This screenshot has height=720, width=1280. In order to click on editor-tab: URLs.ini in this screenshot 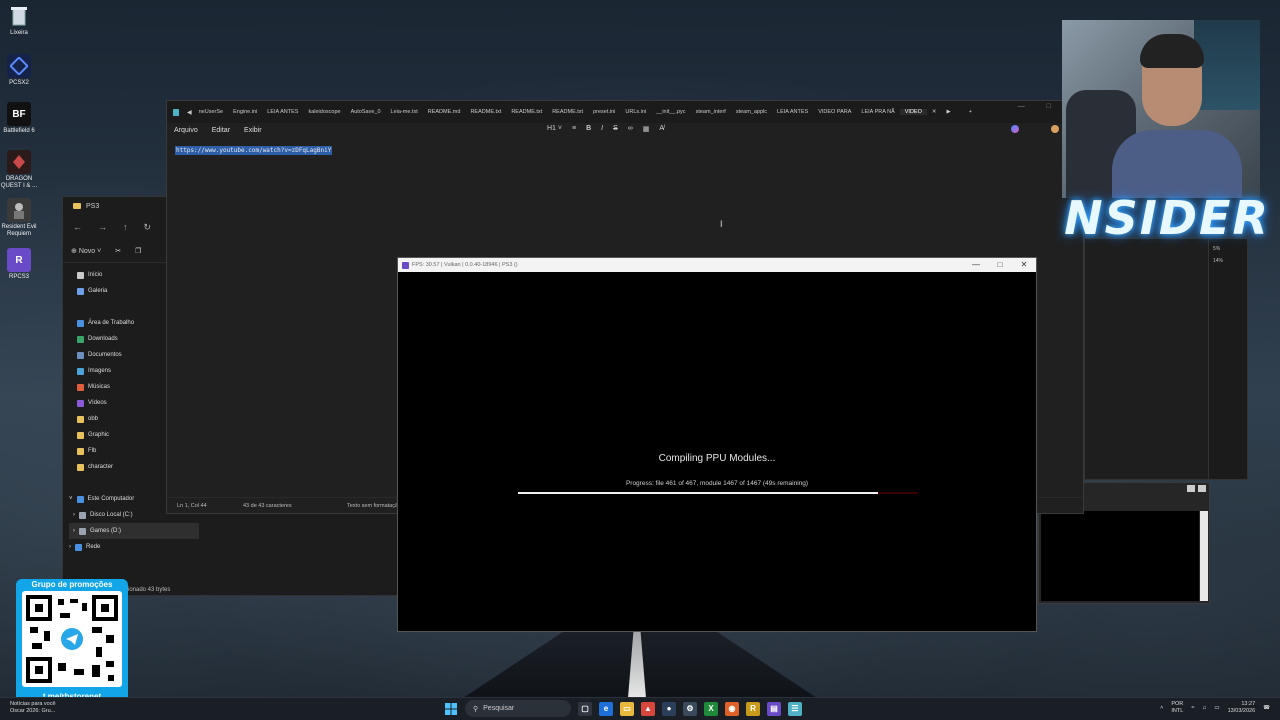, I will do `click(635, 112)`.